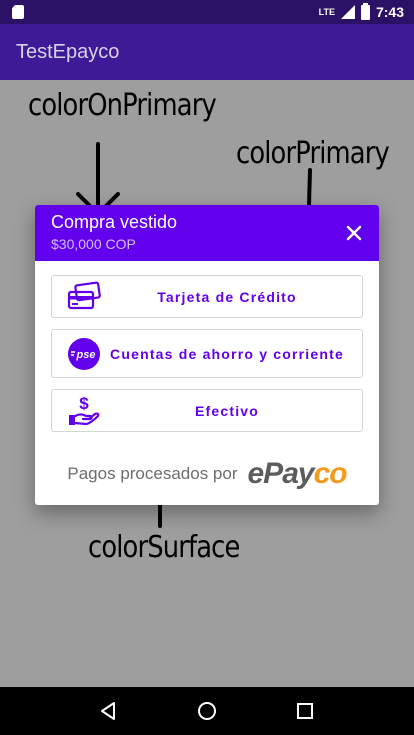 The height and width of the screenshot is (735, 414). Describe the element at coordinates (330, 473) in the screenshot. I see `epayco-logo-part2: co` at that location.